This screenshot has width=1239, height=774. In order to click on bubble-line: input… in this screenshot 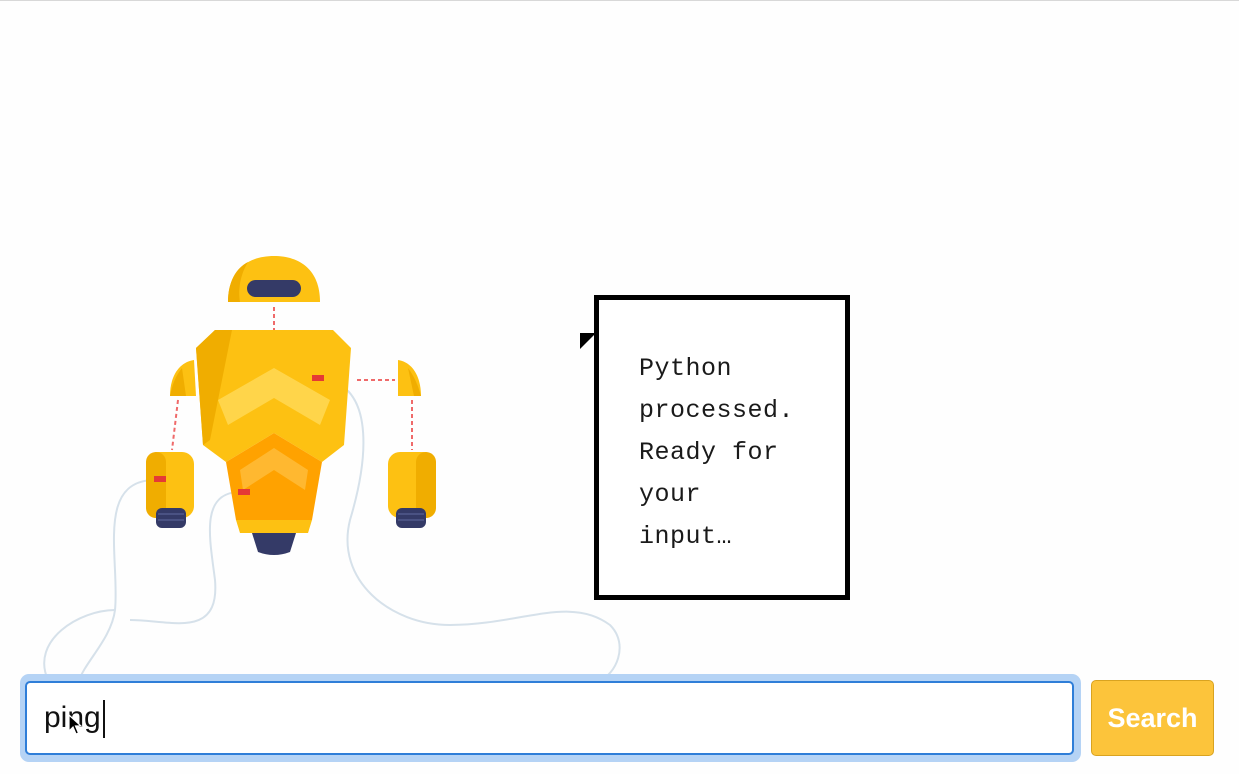, I will do `click(686, 536)`.